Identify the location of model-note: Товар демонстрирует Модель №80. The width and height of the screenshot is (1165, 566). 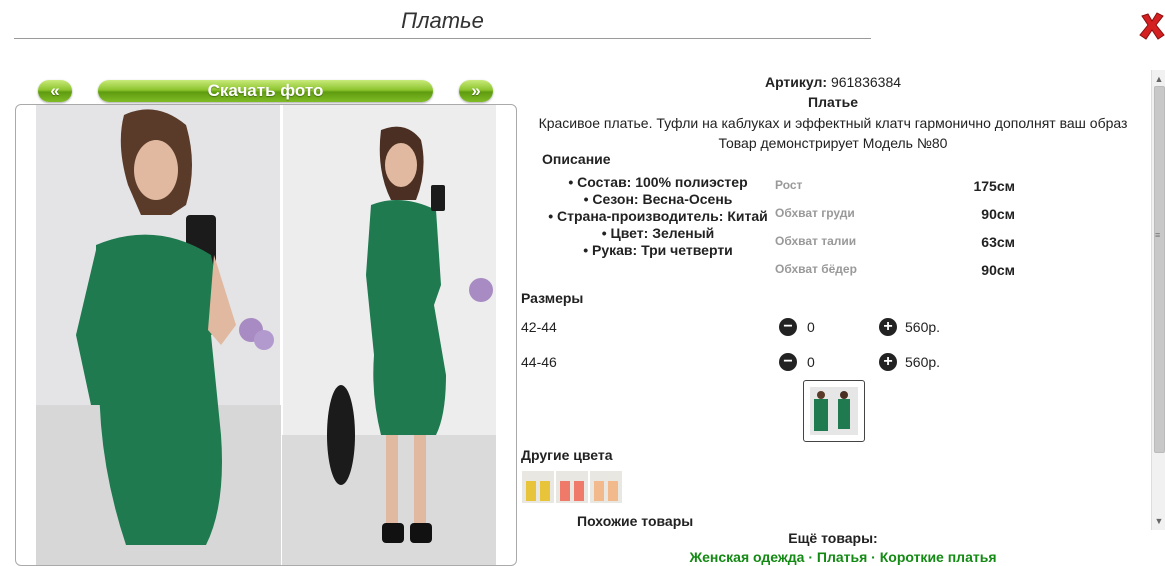
(833, 143).